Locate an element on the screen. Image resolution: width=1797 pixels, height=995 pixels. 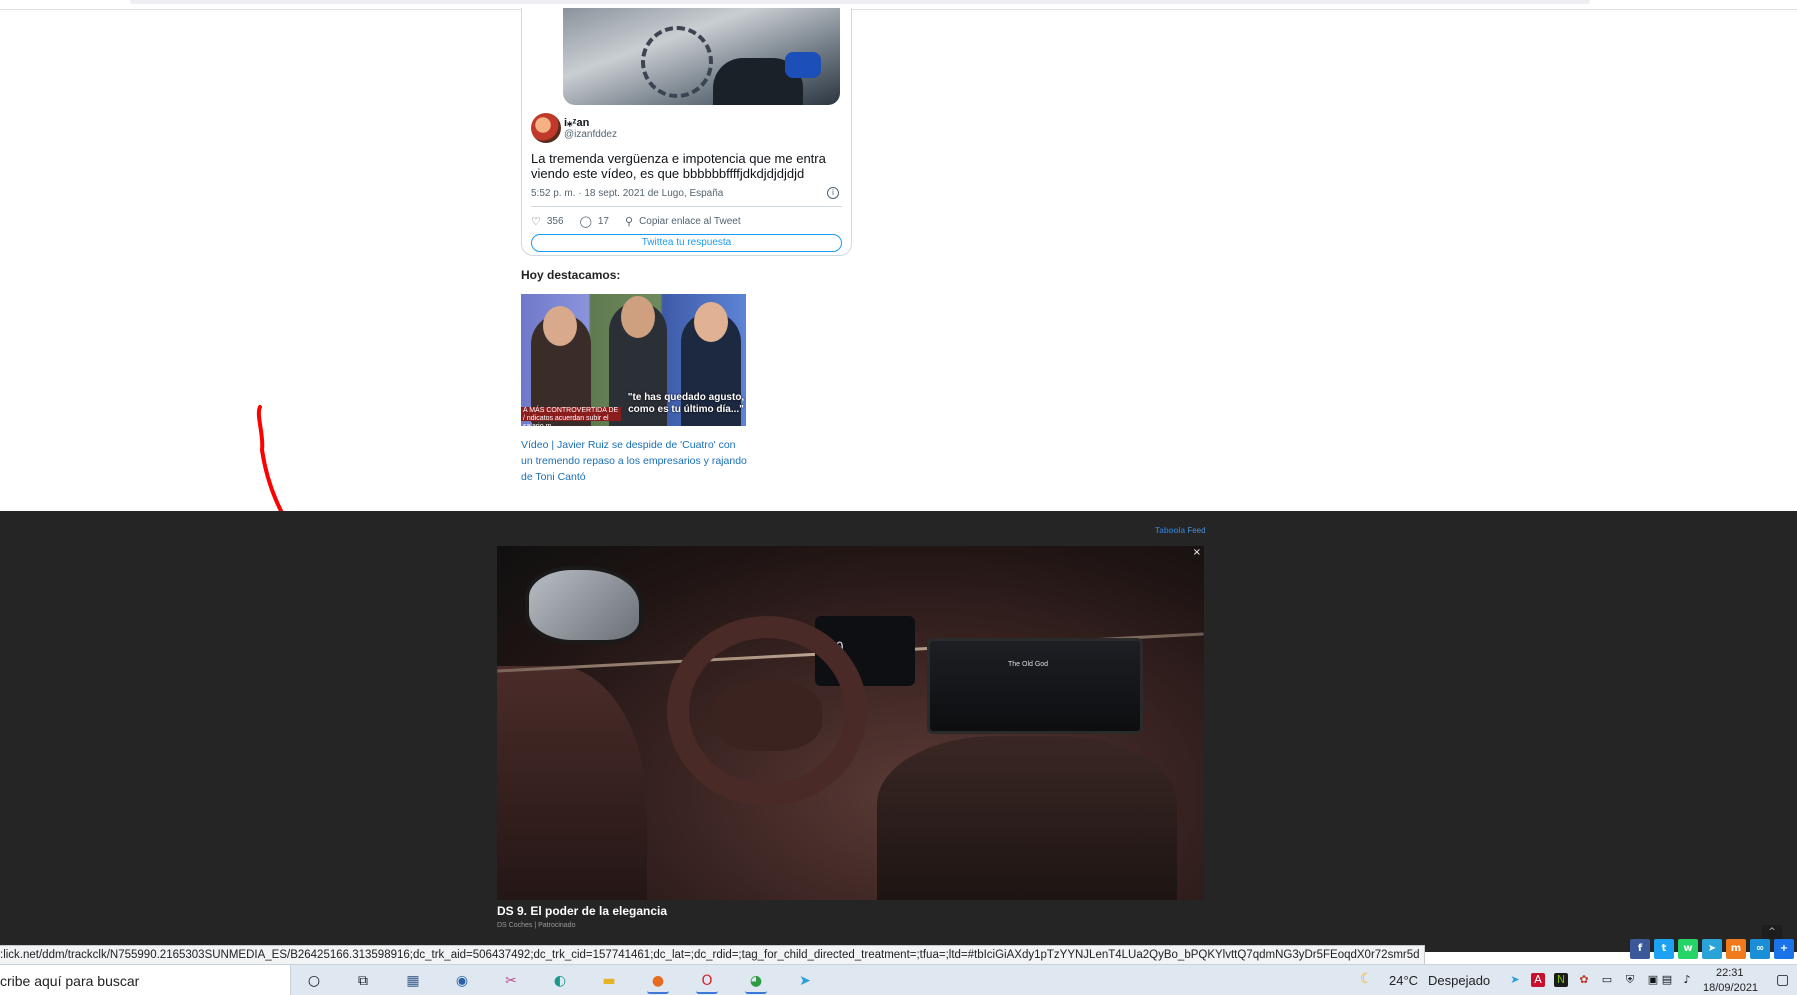
share-bar: f t w ➤ m ∞ + is located at coordinates (1713, 949).